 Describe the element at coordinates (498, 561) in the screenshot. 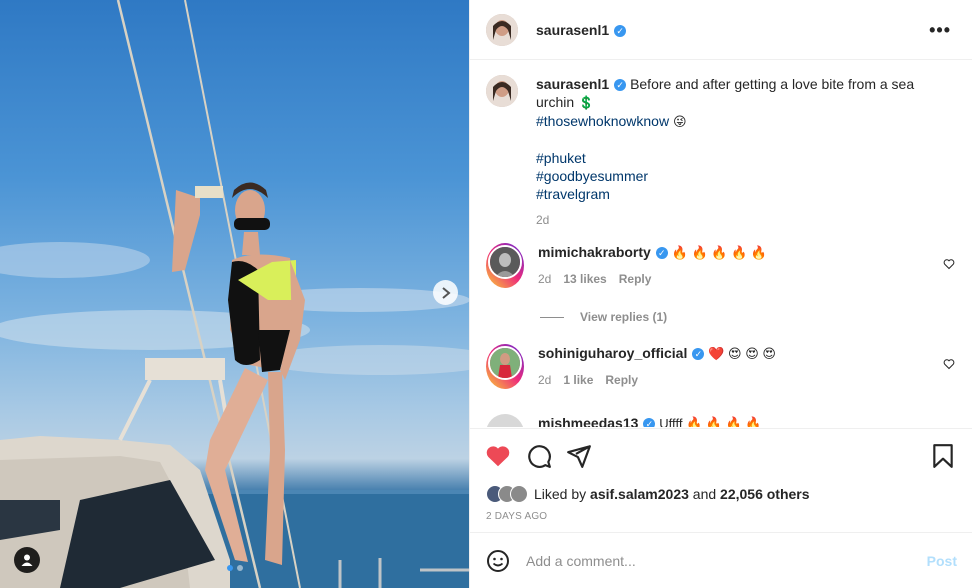

I see `emoji-icon` at that location.